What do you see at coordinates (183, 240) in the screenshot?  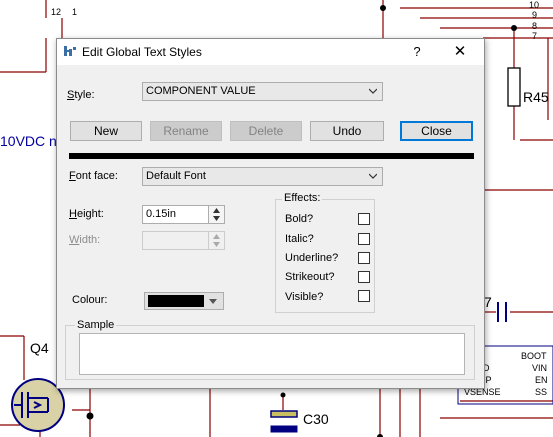 I see `width-spinner` at bounding box center [183, 240].